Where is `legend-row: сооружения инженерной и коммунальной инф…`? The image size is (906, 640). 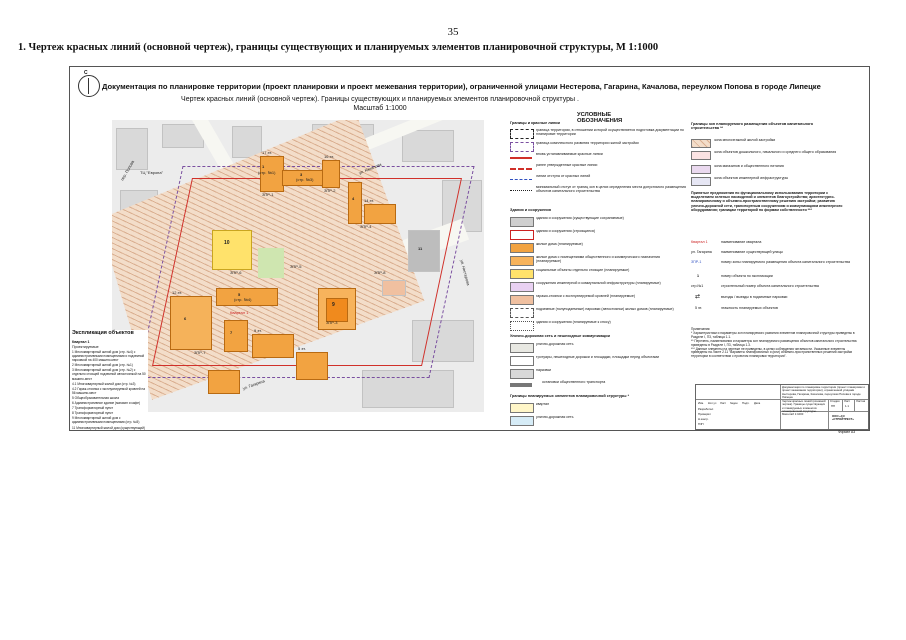
legend-row: сооружения инженерной и коммунальной инф… is located at coordinates (595, 286).